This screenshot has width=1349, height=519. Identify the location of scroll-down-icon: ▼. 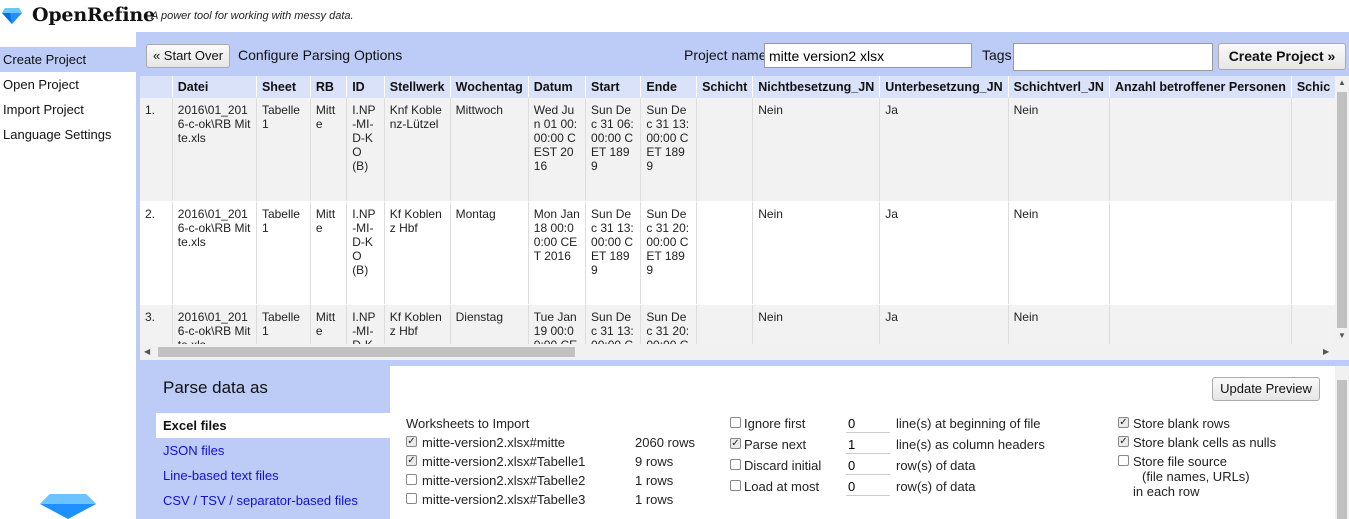
(1342, 335).